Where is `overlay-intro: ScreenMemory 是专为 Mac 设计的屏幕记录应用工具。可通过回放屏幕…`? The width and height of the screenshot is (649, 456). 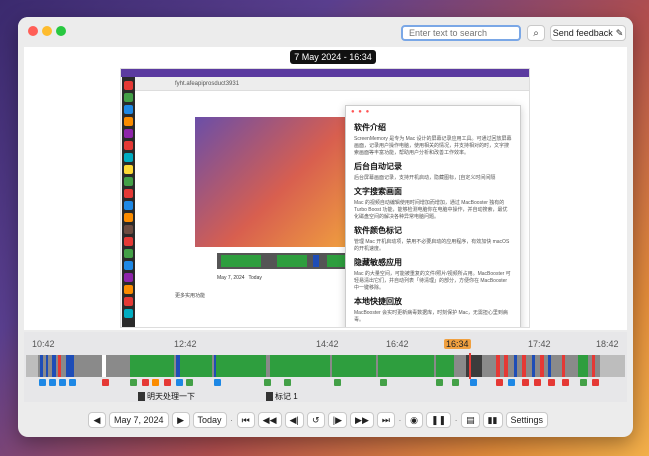 overlay-intro: ScreenMemory 是专为 Mac 设计的屏幕记录应用工具。可通过回放屏幕… is located at coordinates (433, 146).